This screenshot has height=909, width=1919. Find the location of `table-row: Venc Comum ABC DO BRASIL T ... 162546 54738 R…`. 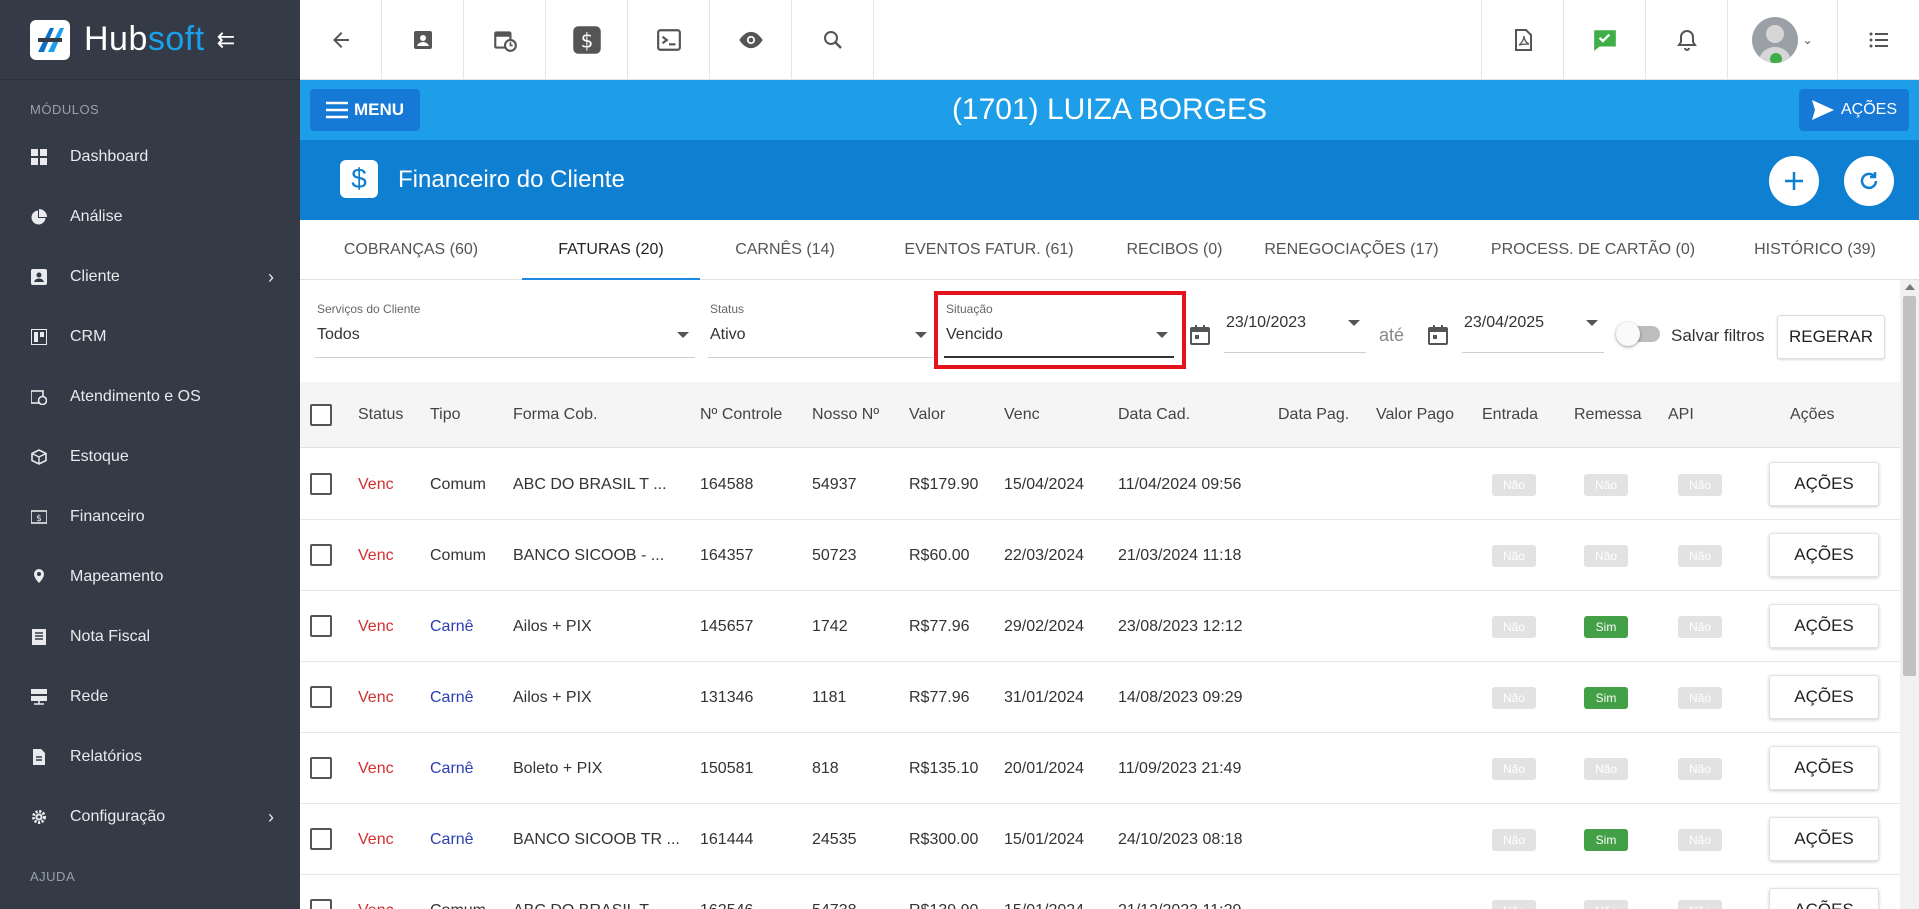

table-row: Venc Comum ABC DO BRASIL T ... 162546 54738 R… is located at coordinates (1100, 892).